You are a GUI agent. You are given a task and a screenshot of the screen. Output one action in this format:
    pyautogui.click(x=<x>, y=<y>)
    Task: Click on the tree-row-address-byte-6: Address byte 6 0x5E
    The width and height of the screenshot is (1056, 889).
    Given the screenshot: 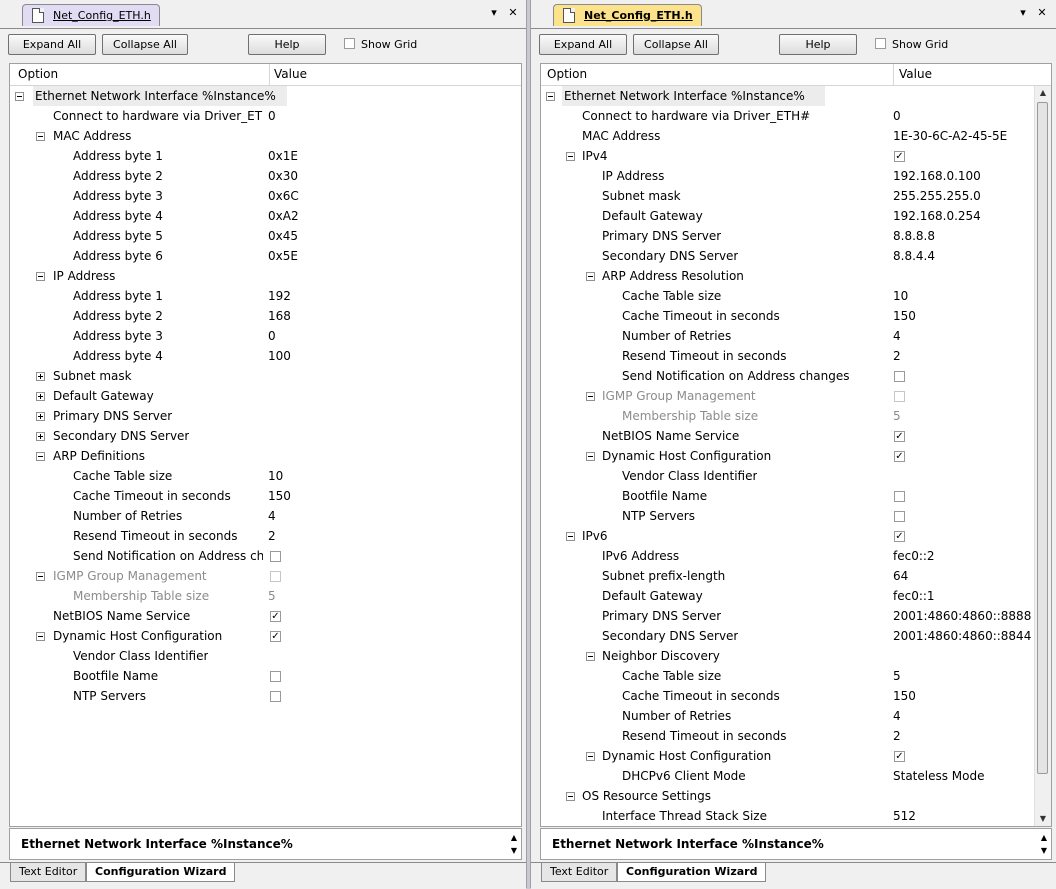 What is the action you would take?
    pyautogui.click(x=265, y=256)
    